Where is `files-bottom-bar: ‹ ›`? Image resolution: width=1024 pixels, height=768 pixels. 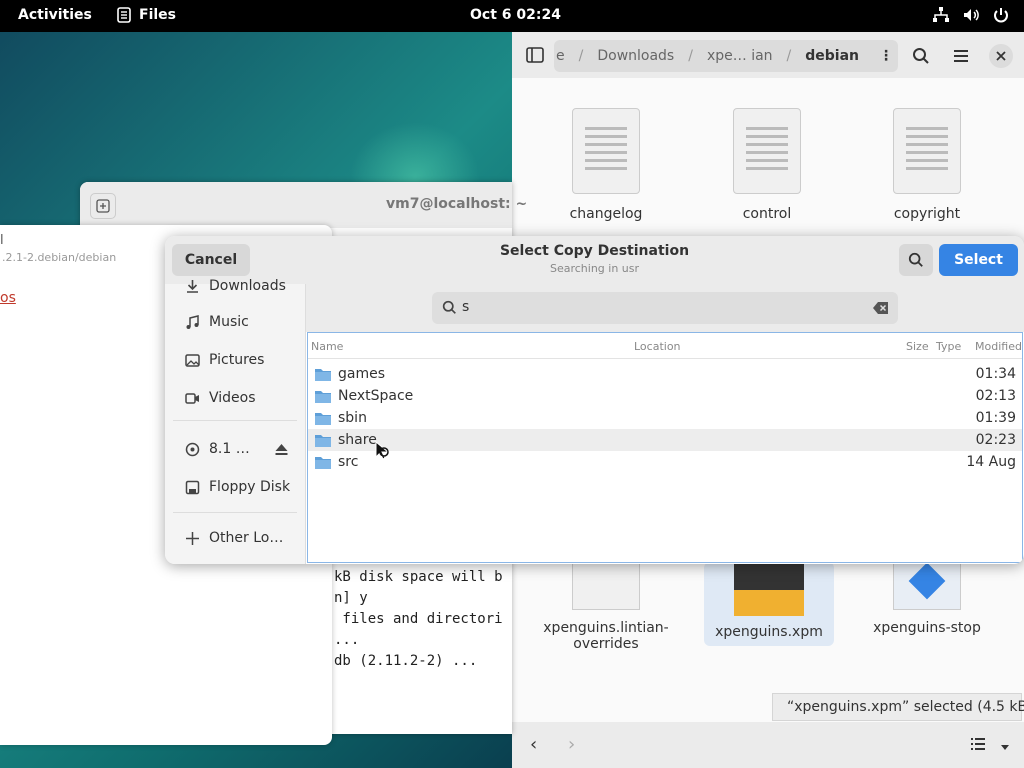 files-bottom-bar: ‹ › is located at coordinates (768, 745).